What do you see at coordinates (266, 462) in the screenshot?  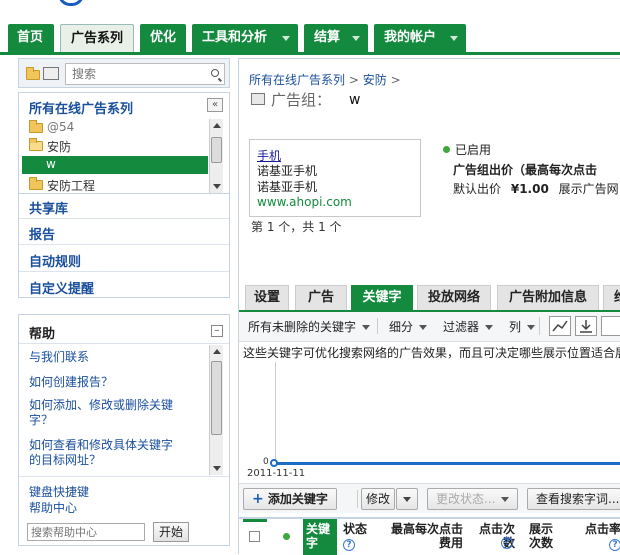 I see `chart-zero-label: 0` at bounding box center [266, 462].